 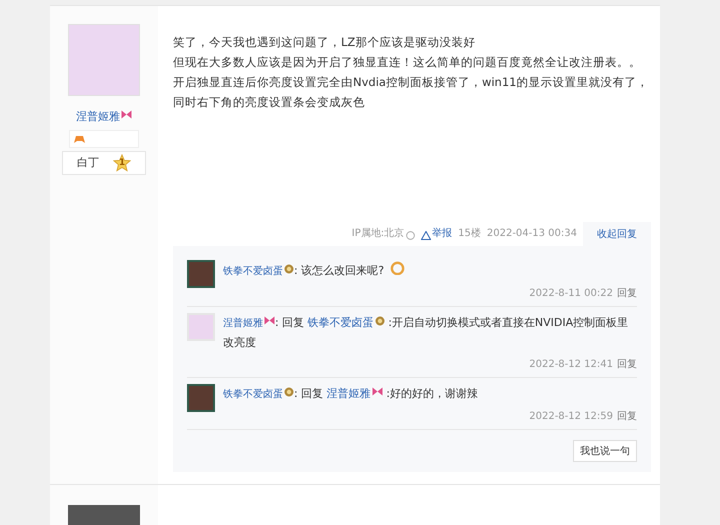 I want to click on report-link: 举报, so click(x=442, y=236).